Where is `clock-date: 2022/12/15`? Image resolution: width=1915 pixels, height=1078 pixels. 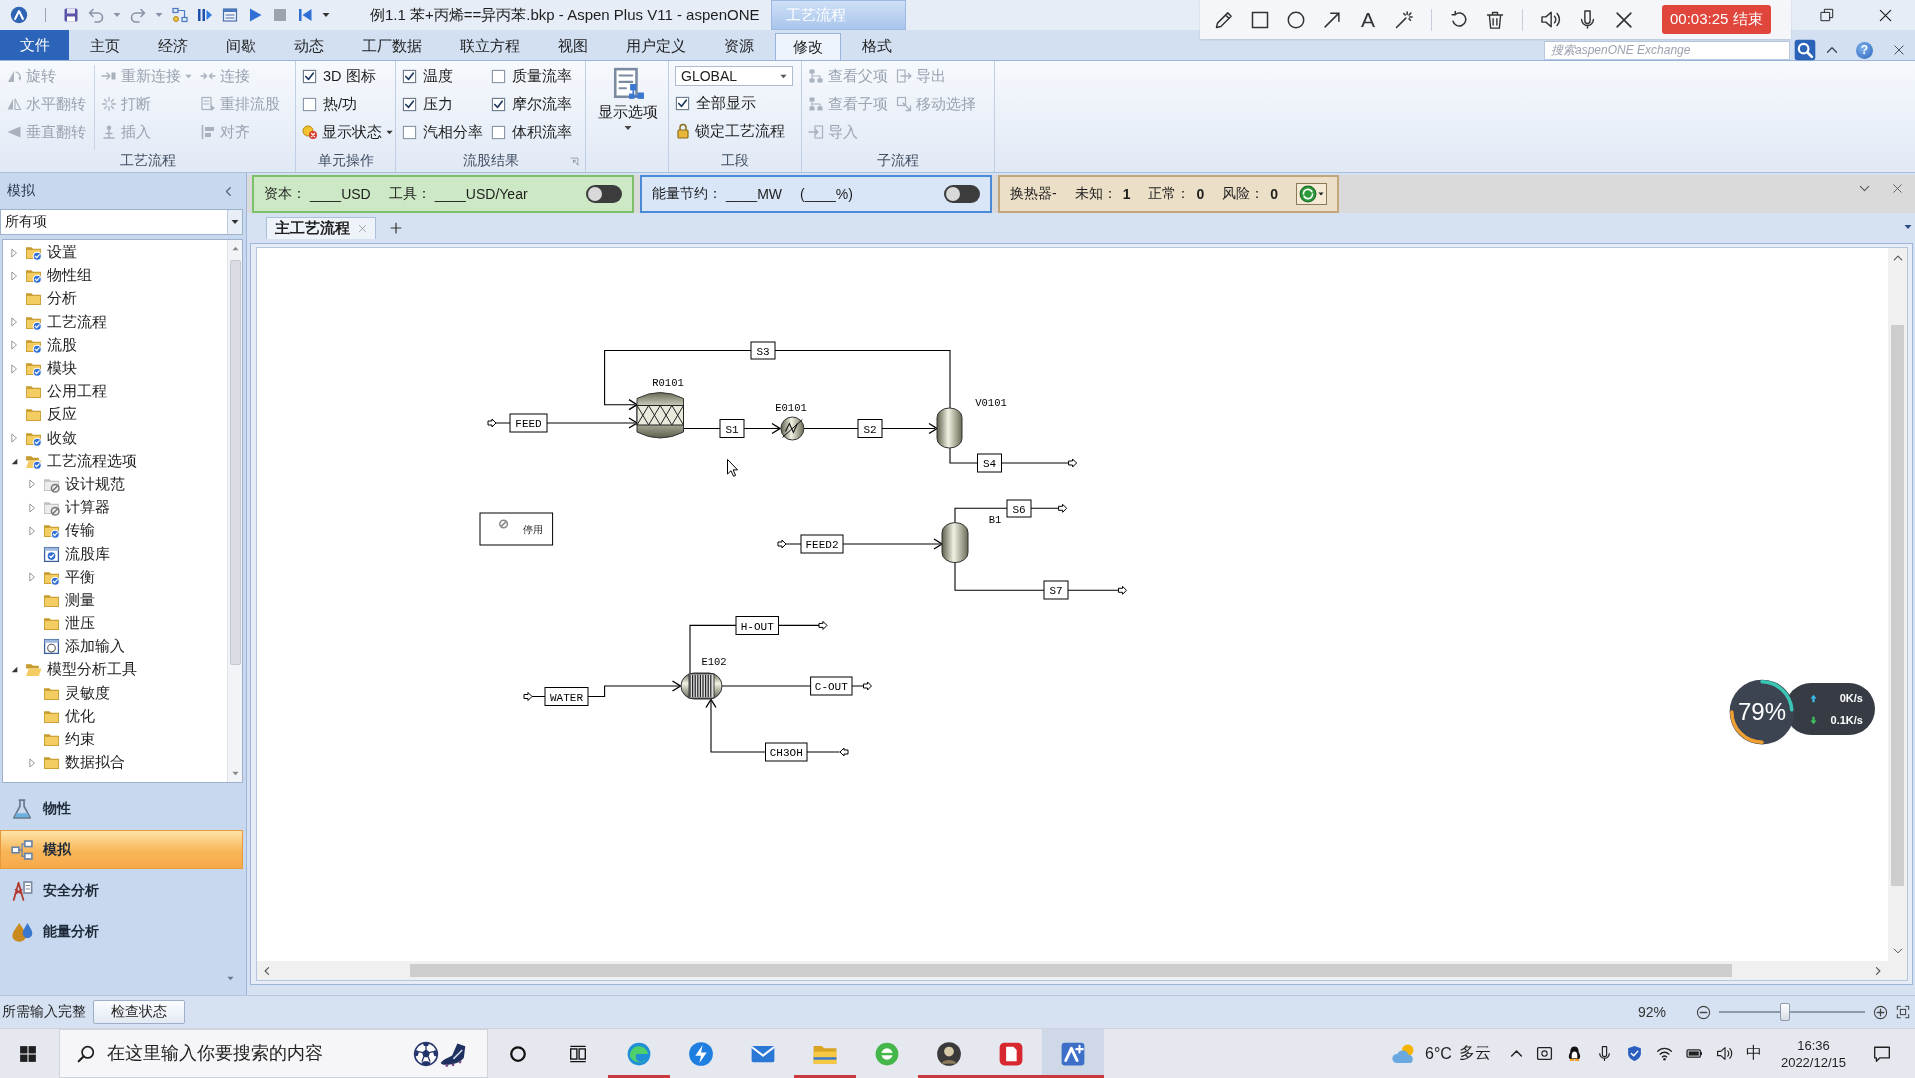 clock-date: 2022/12/15 is located at coordinates (1813, 1062).